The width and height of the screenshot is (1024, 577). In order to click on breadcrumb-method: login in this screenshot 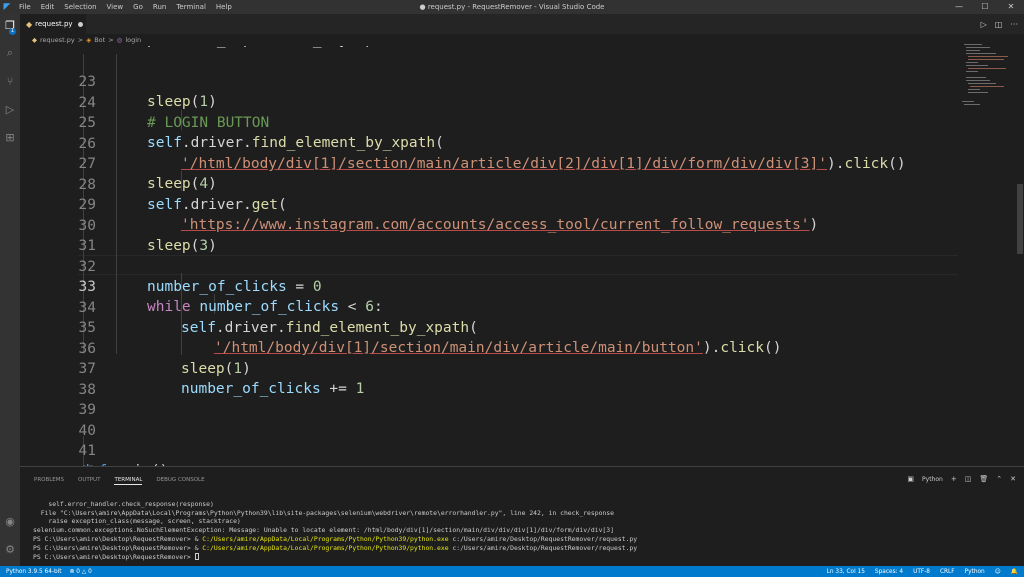, I will do `click(133, 40)`.